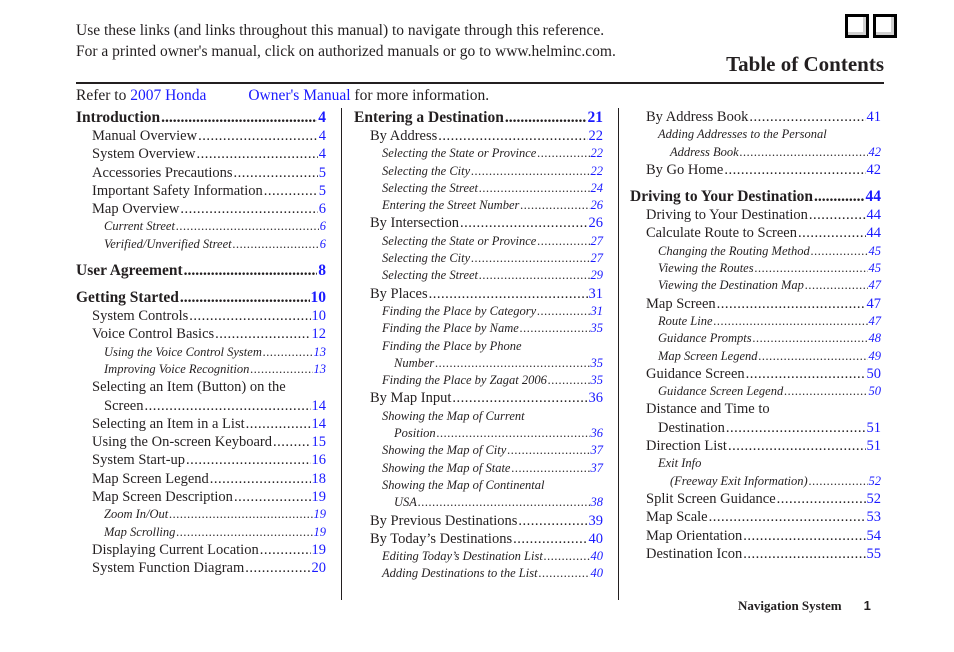  What do you see at coordinates (769, 268) in the screenshot?
I see `toc-row: Viewing the Routes 45` at bounding box center [769, 268].